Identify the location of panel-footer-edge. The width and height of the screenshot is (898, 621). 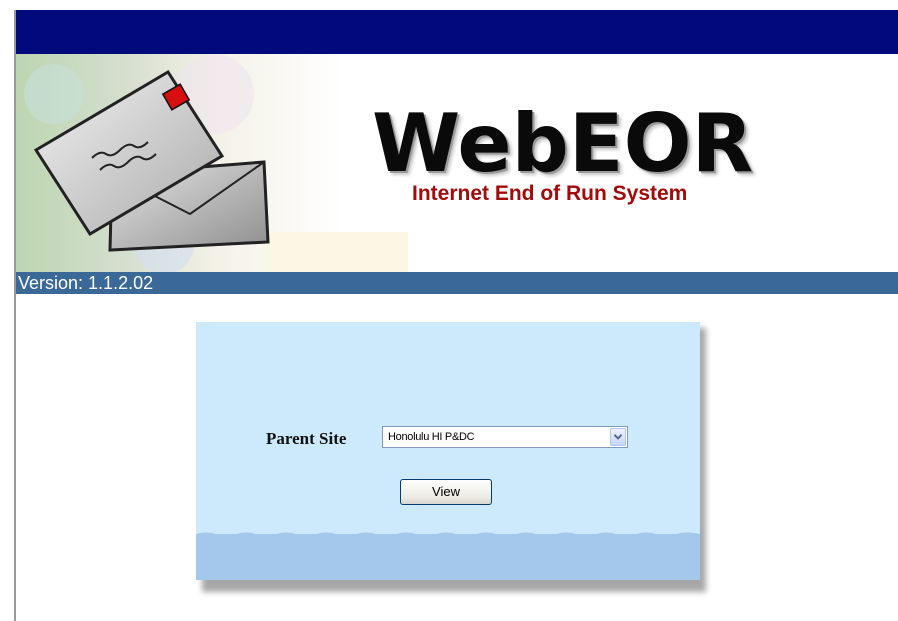
(448, 537).